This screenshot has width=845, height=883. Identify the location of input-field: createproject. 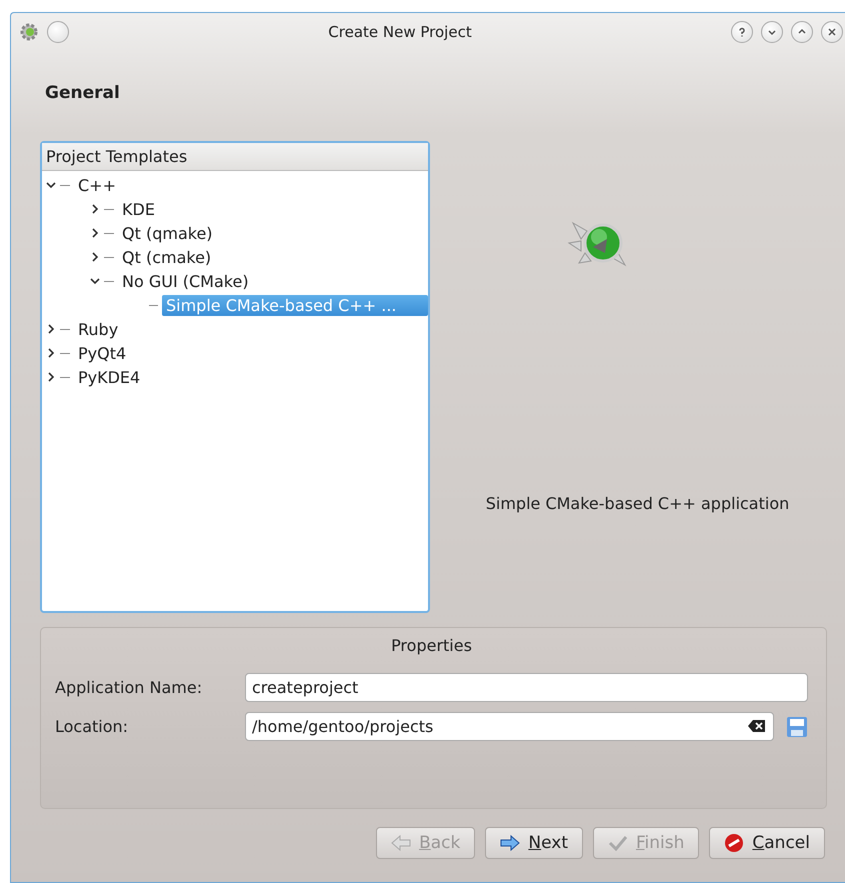
(526, 687).